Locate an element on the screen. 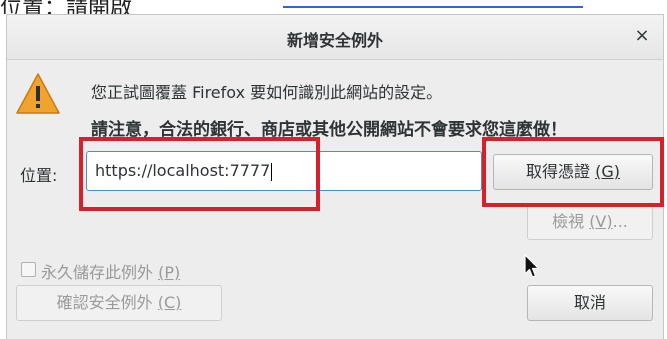 The height and width of the screenshot is (339, 667). mouse-pointer-icon is located at coordinates (532, 266).